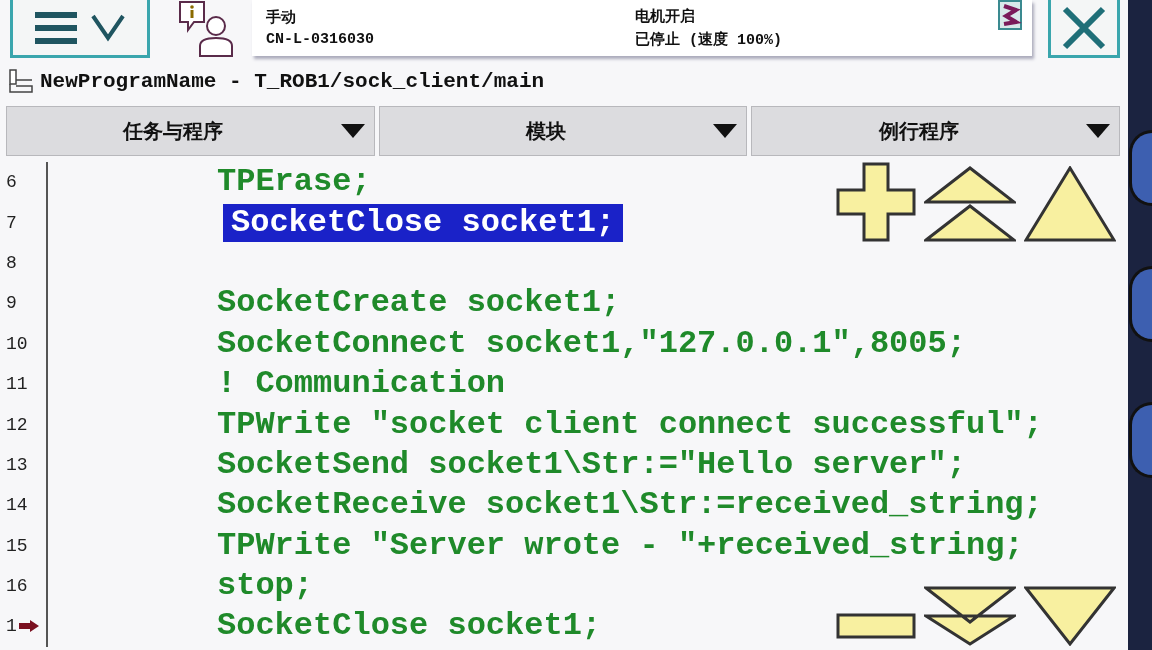 The image size is (1152, 650). What do you see at coordinates (11, 222) in the screenshot?
I see `line-number: 7` at bounding box center [11, 222].